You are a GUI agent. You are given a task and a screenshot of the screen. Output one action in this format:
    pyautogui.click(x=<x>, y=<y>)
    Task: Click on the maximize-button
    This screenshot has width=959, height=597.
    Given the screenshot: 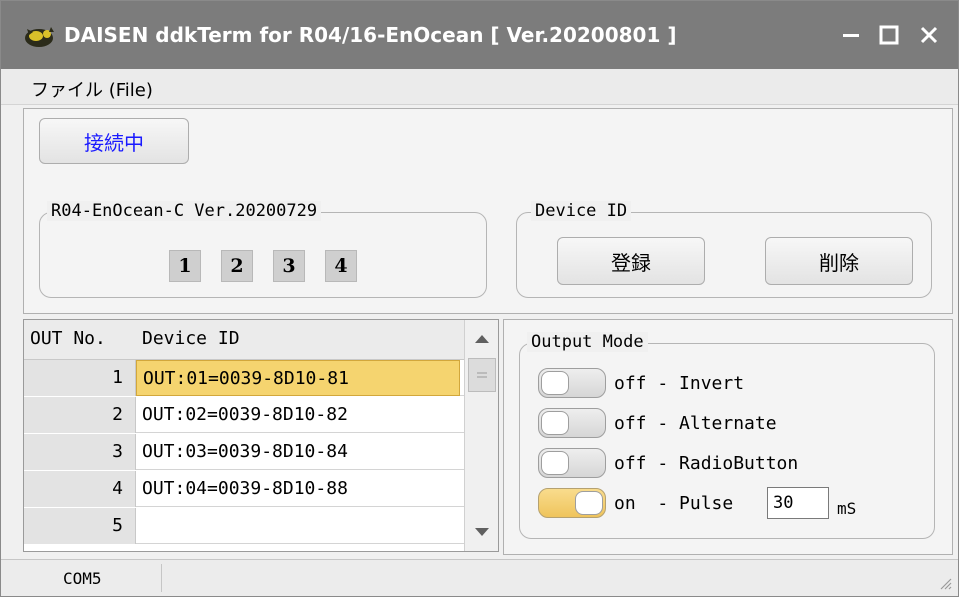 What is the action you would take?
    pyautogui.click(x=889, y=35)
    